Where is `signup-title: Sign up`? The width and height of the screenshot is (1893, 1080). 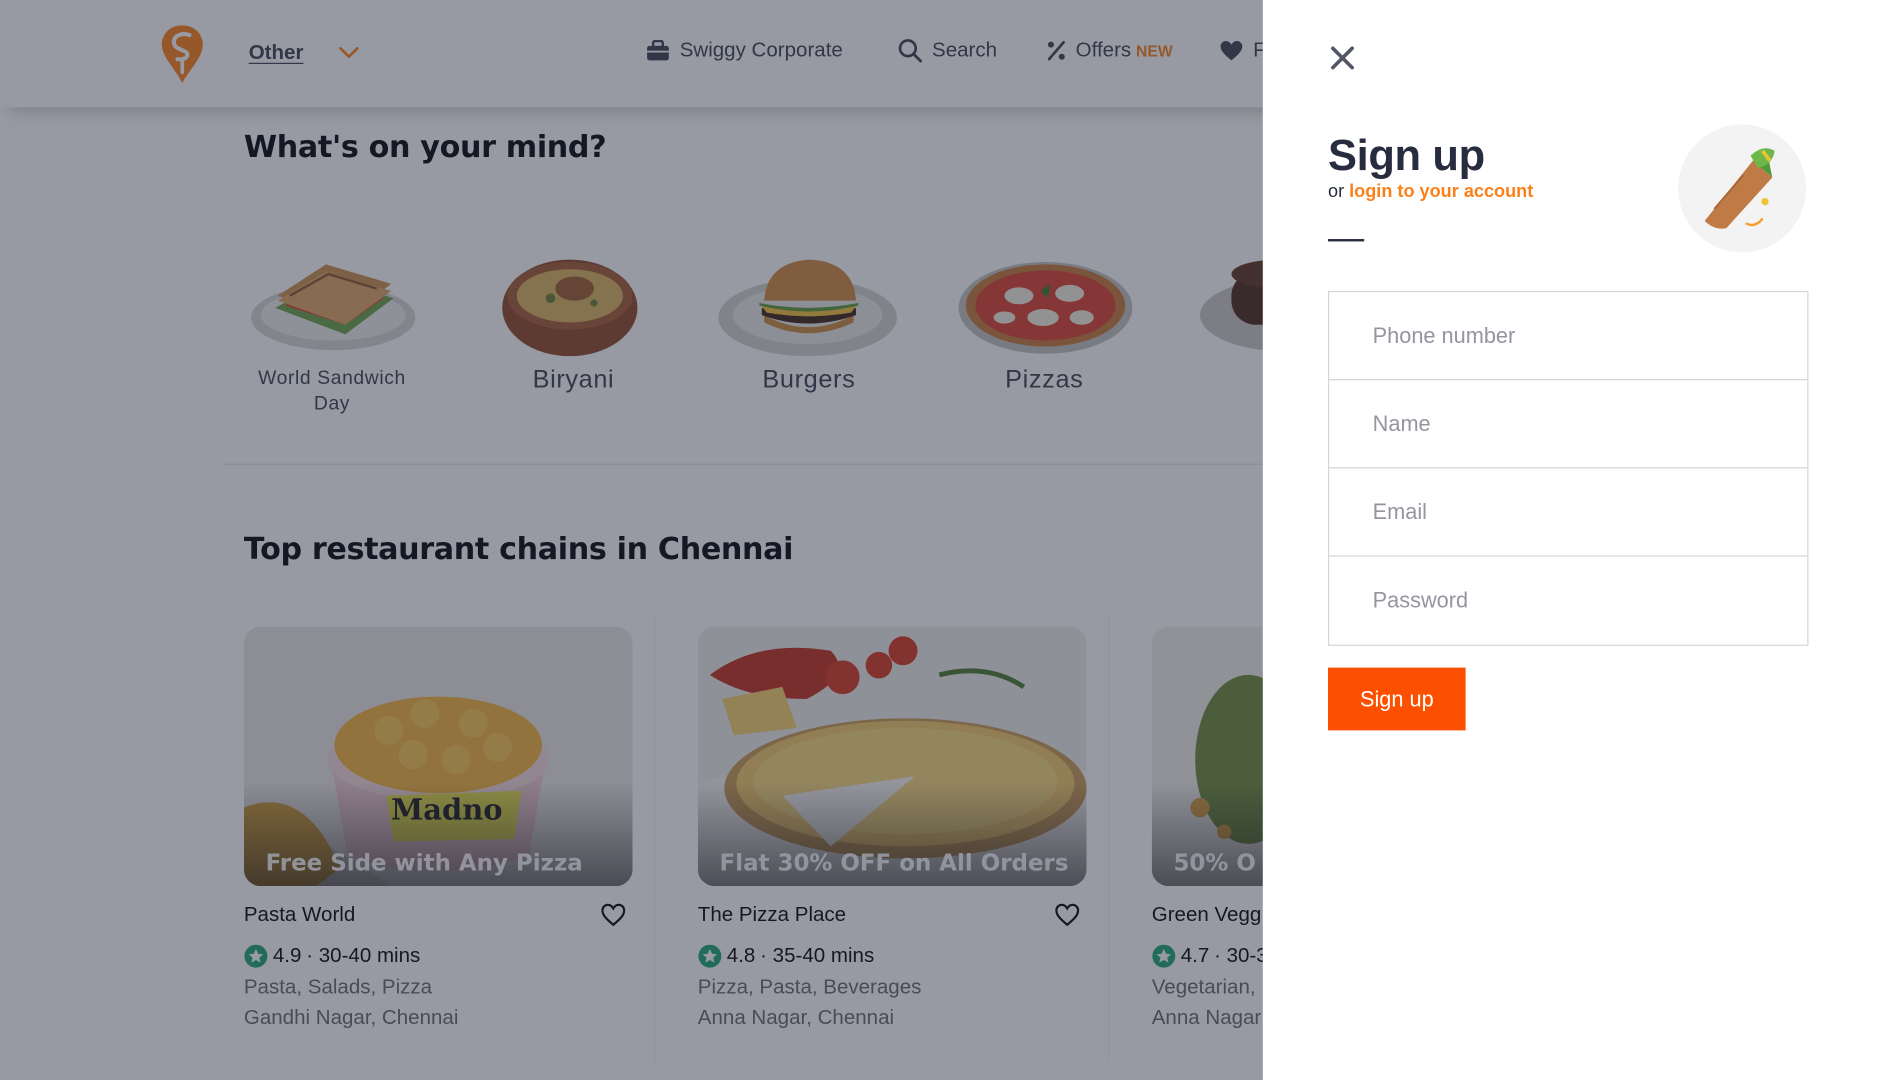 signup-title: Sign up is located at coordinates (1406, 155).